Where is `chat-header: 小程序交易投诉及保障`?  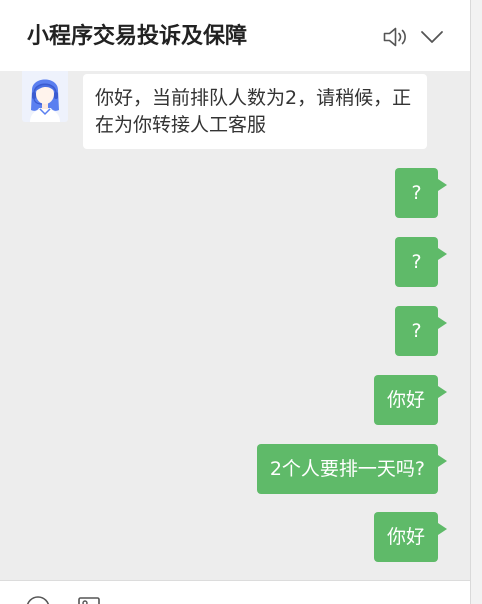 chat-header: 小程序交易投诉及保障 is located at coordinates (235, 35).